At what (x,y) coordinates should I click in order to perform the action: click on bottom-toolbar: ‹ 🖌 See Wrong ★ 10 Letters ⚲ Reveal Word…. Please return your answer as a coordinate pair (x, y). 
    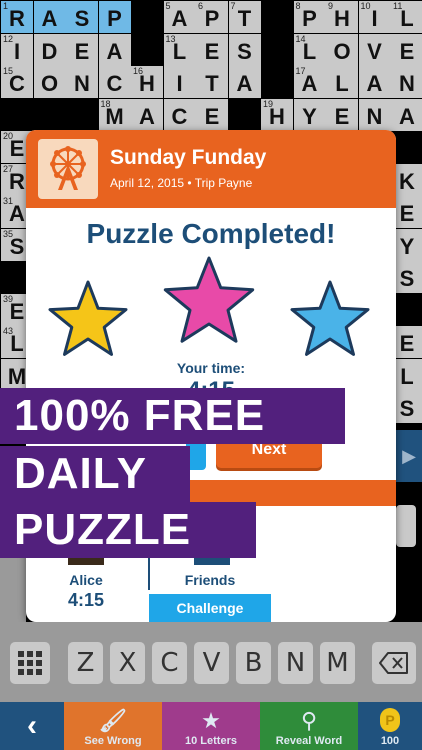
    Looking at the image, I should click on (211, 726).